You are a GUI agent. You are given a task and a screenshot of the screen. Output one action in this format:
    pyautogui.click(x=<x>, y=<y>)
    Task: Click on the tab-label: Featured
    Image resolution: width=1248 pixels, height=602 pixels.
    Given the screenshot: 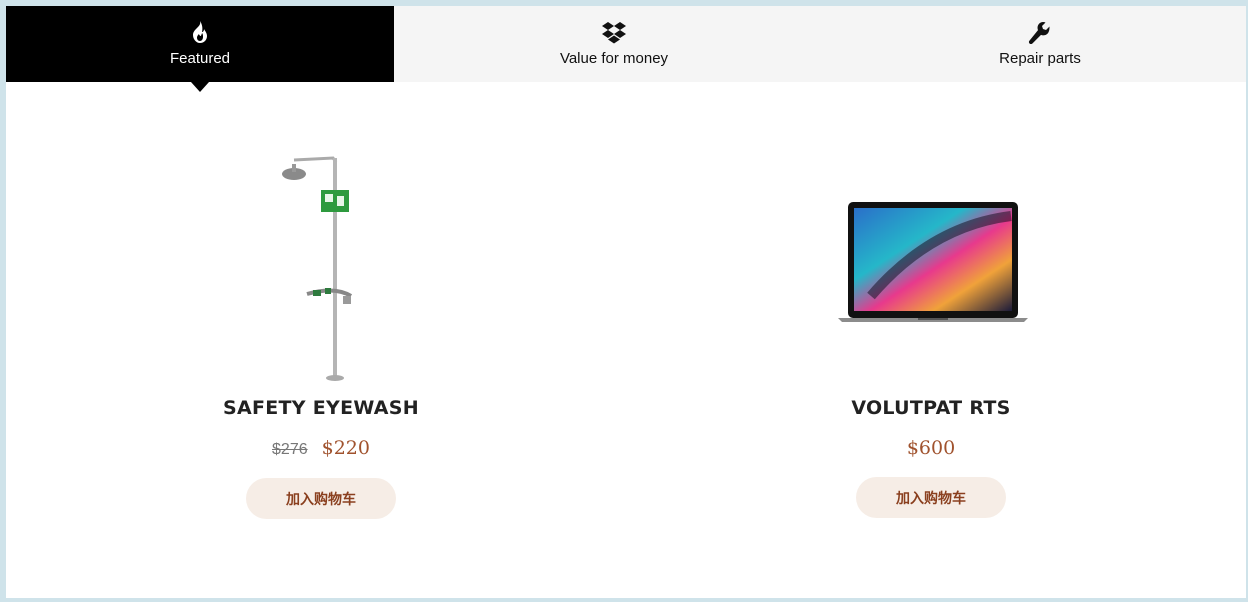 What is the action you would take?
    pyautogui.click(x=200, y=58)
    